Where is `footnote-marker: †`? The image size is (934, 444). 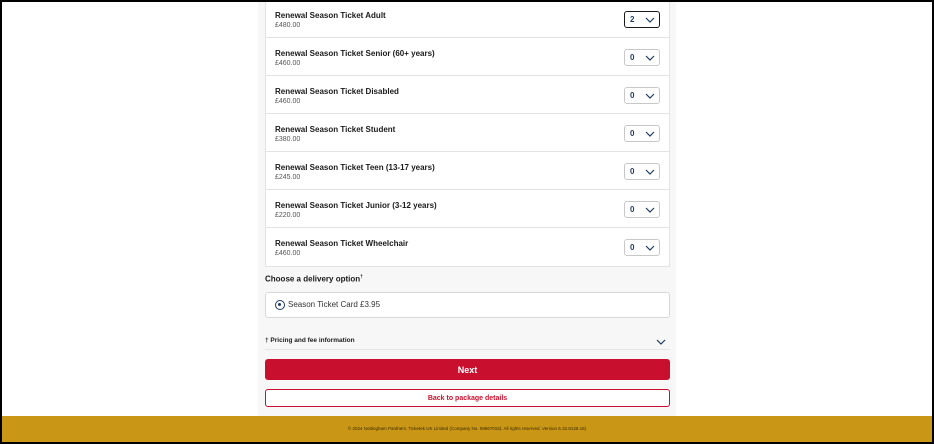
footnote-marker: † is located at coordinates (361, 277).